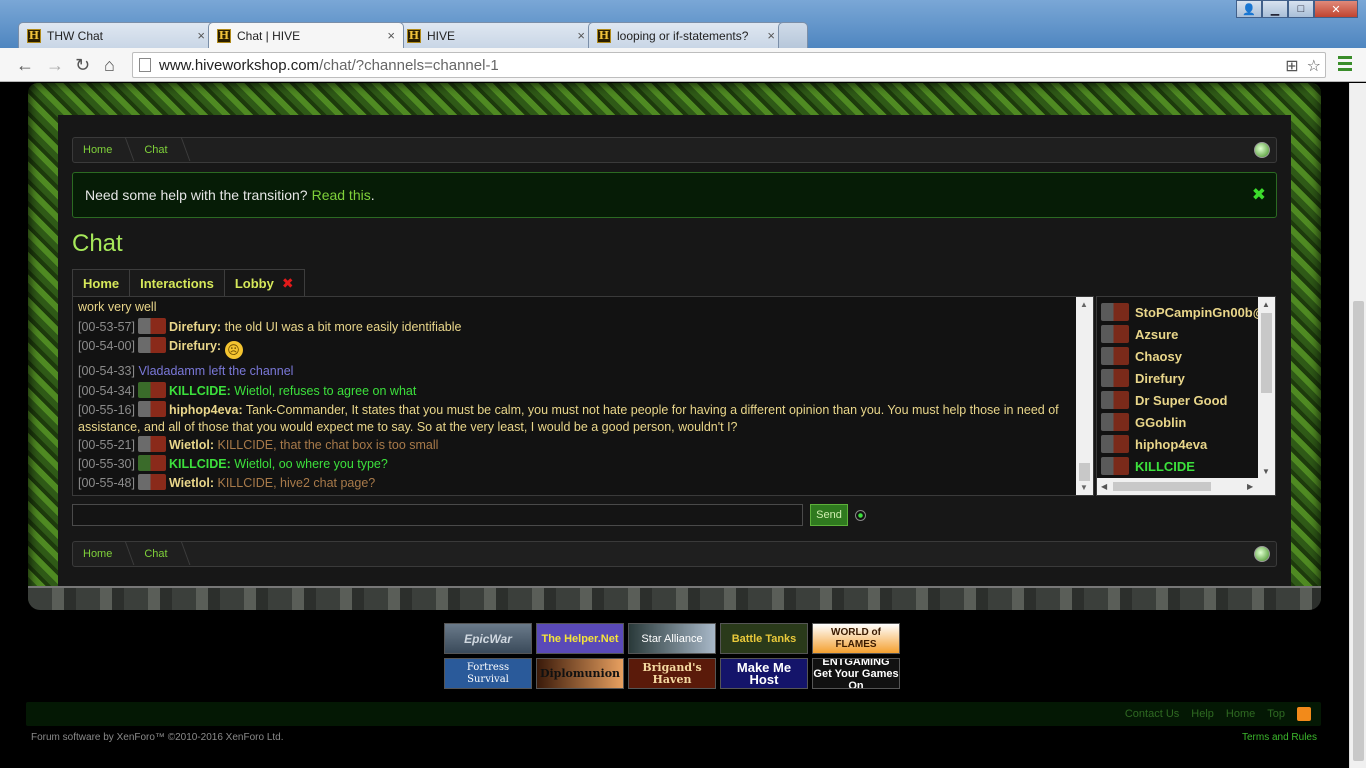 The height and width of the screenshot is (768, 1366). What do you see at coordinates (1143, 422) in the screenshot?
I see `user-list-item: GGoblin` at bounding box center [1143, 422].